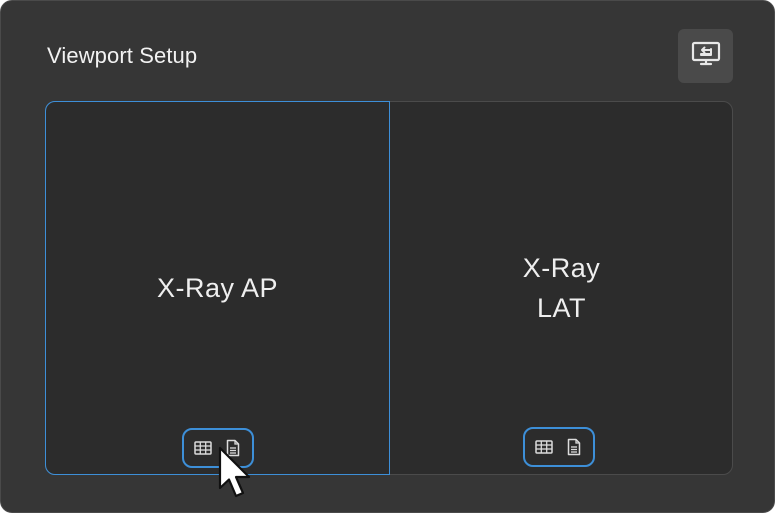 The height and width of the screenshot is (515, 777). I want to click on screen-share-icon, so click(706, 56).